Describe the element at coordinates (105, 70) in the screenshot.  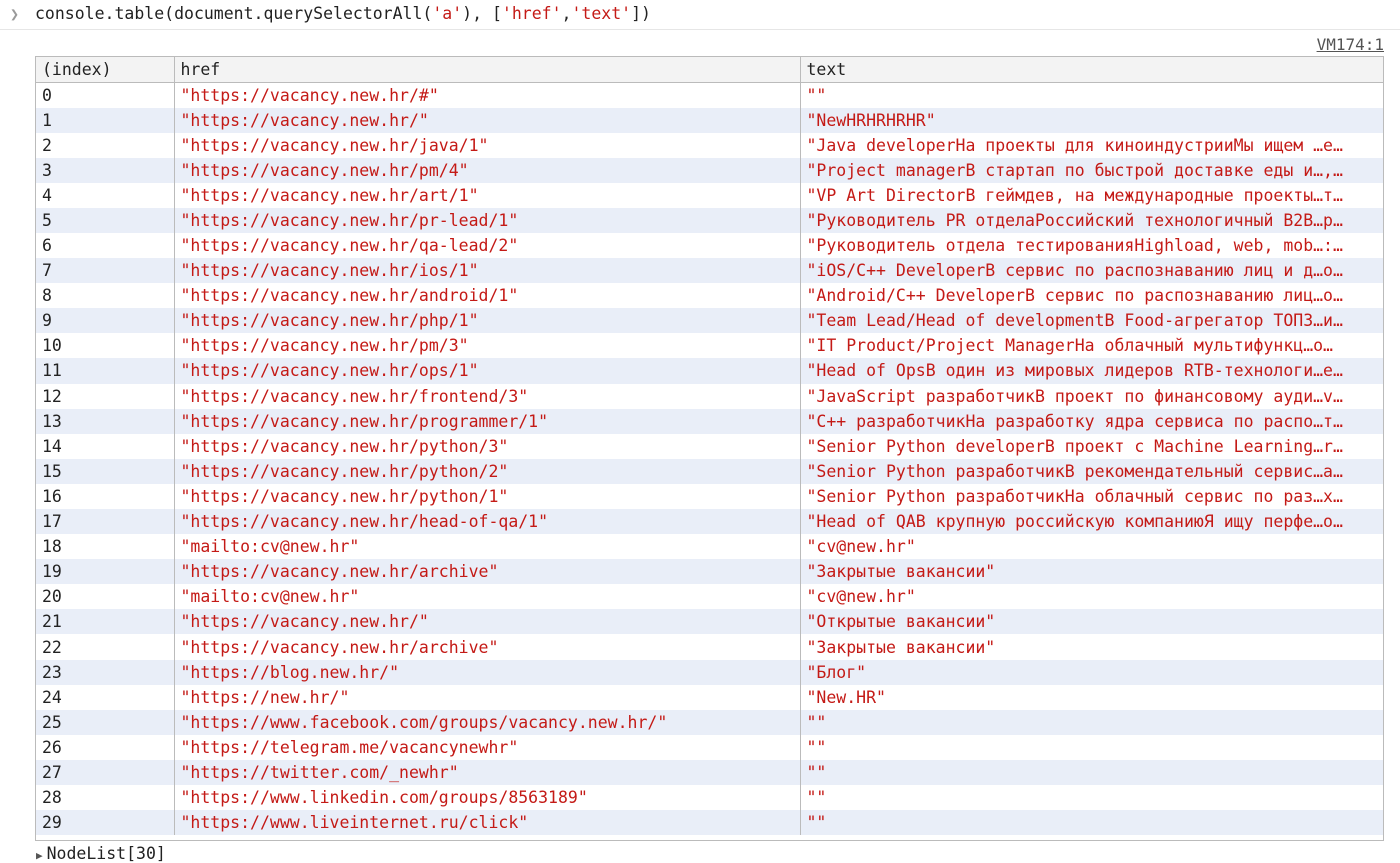
I see `column-header-index: (index)` at that location.